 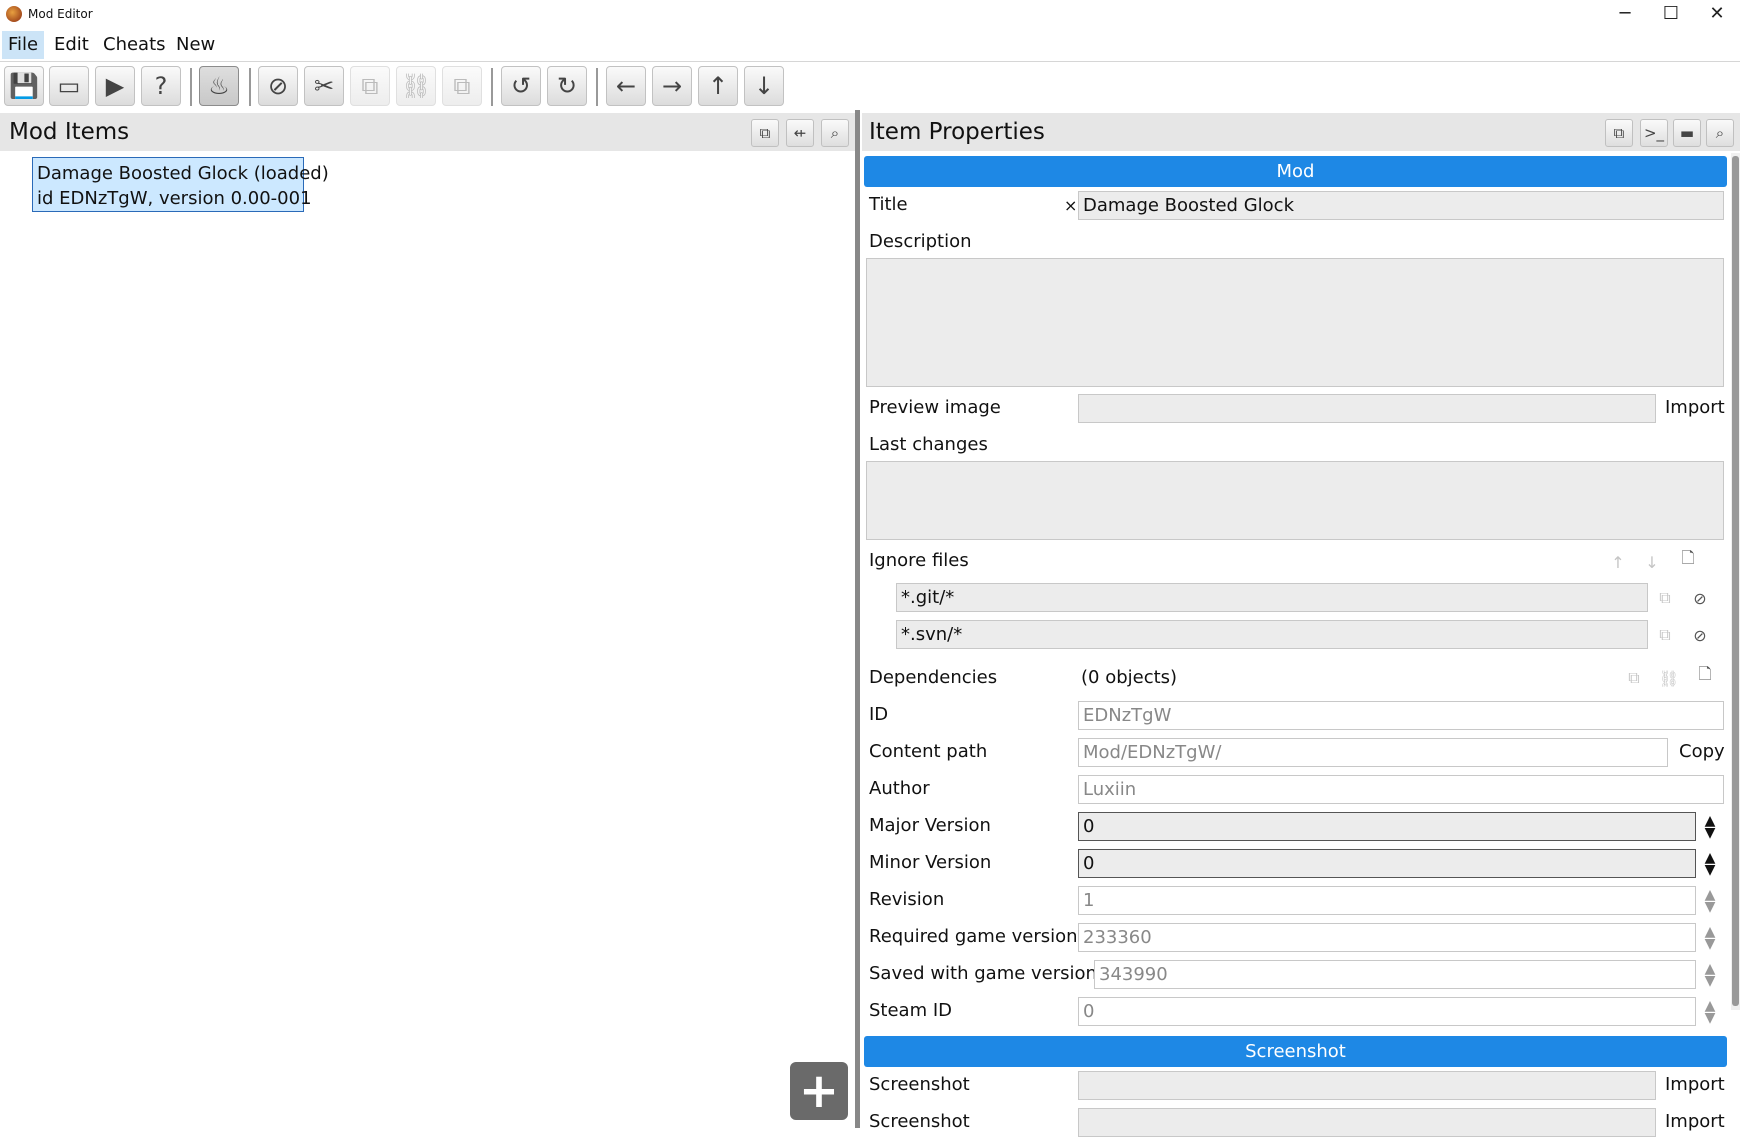 I want to click on properties-scrollbar-thumb, so click(x=1735, y=581).